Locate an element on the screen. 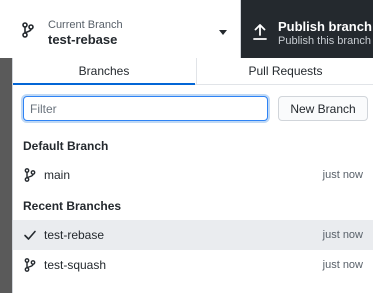 The image size is (373, 293). branch-name: main is located at coordinates (57, 175).